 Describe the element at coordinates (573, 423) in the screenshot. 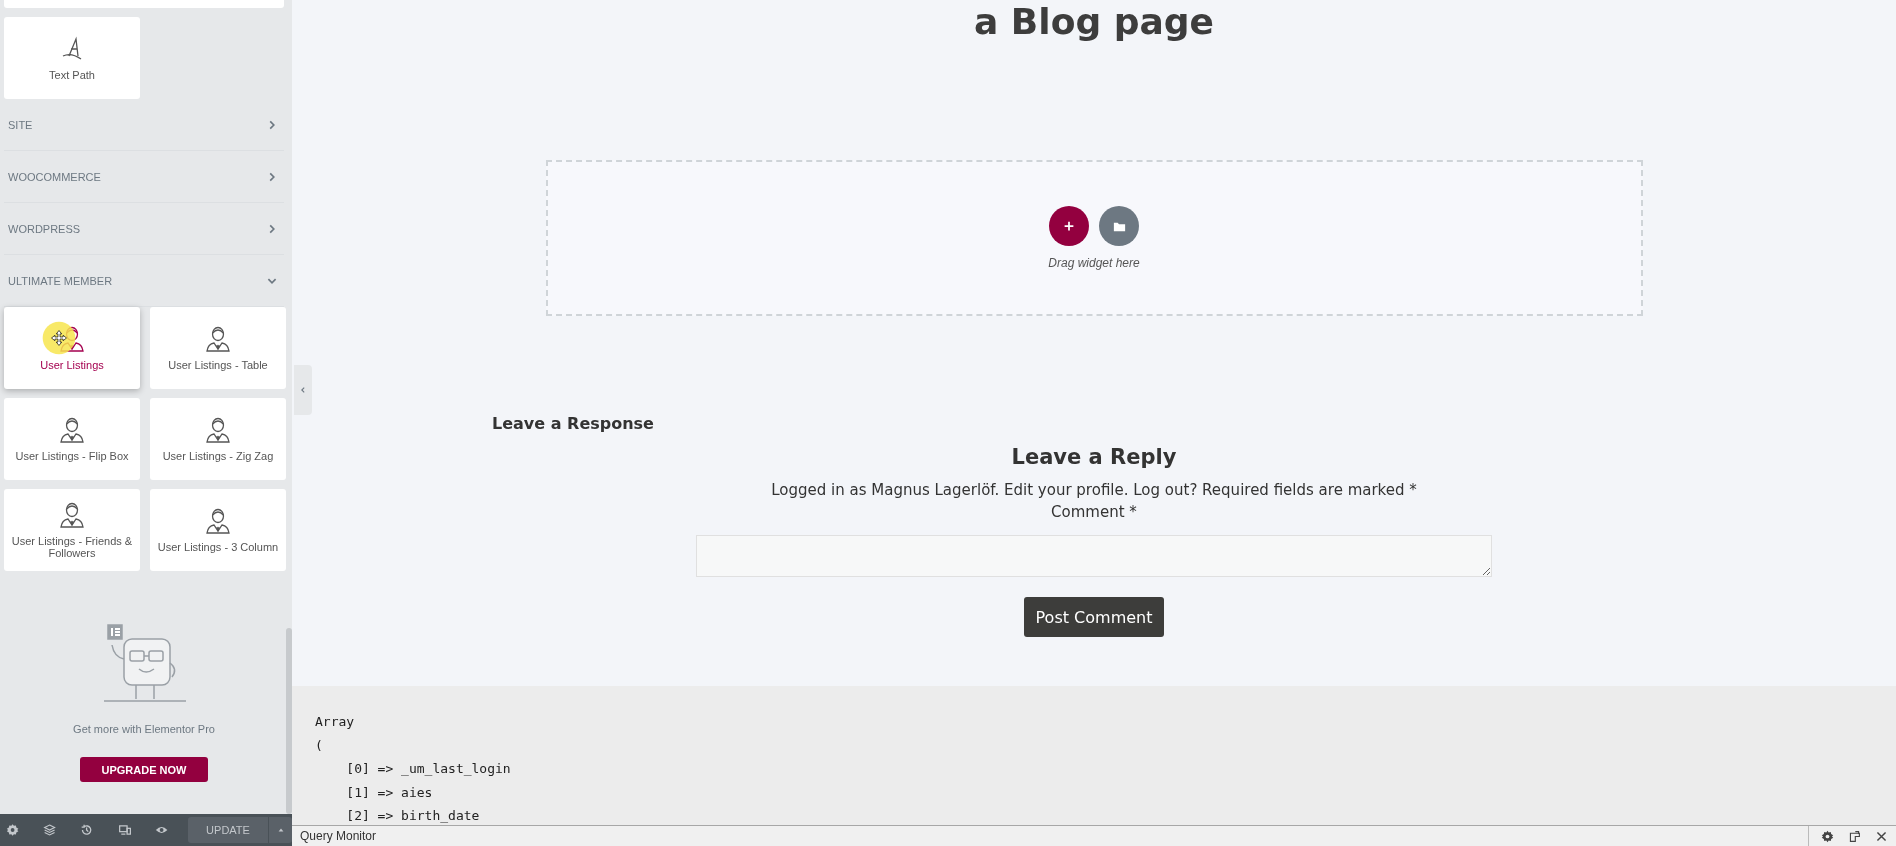

I see `section-heading: Leave a Response` at that location.